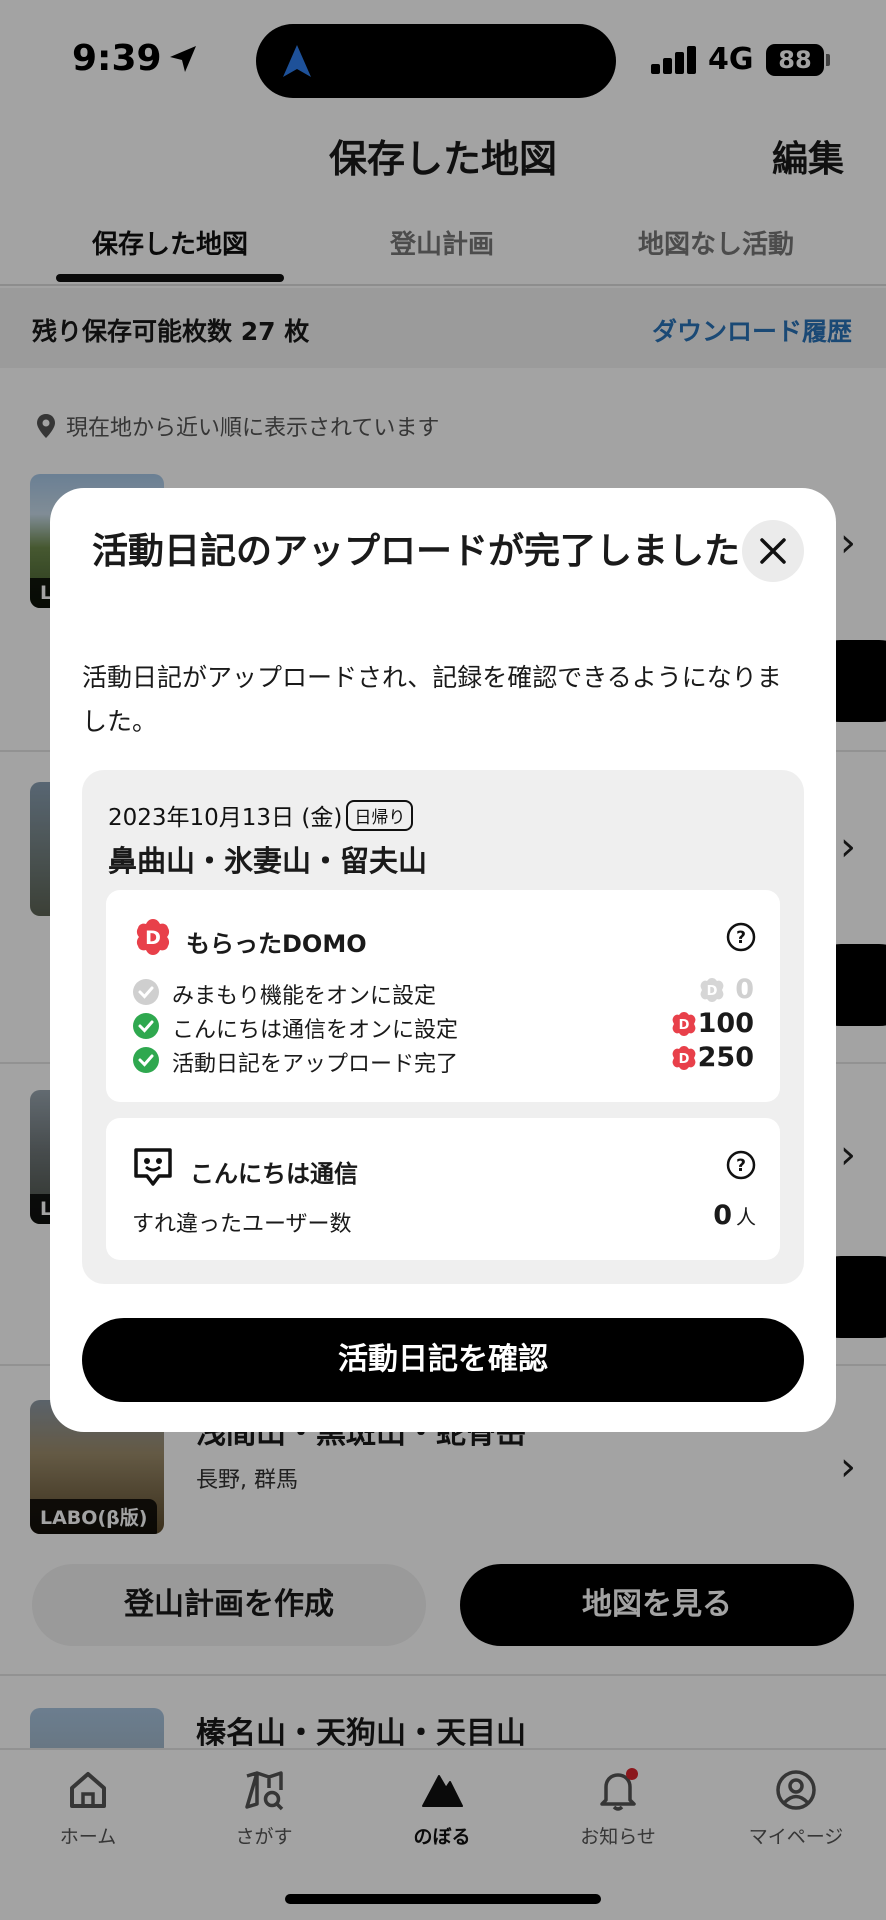 The height and width of the screenshot is (1920, 886). Describe the element at coordinates (268, 861) in the screenshot. I see `activity-mountain: 鼻曲山・氷妻山・留夫山` at that location.